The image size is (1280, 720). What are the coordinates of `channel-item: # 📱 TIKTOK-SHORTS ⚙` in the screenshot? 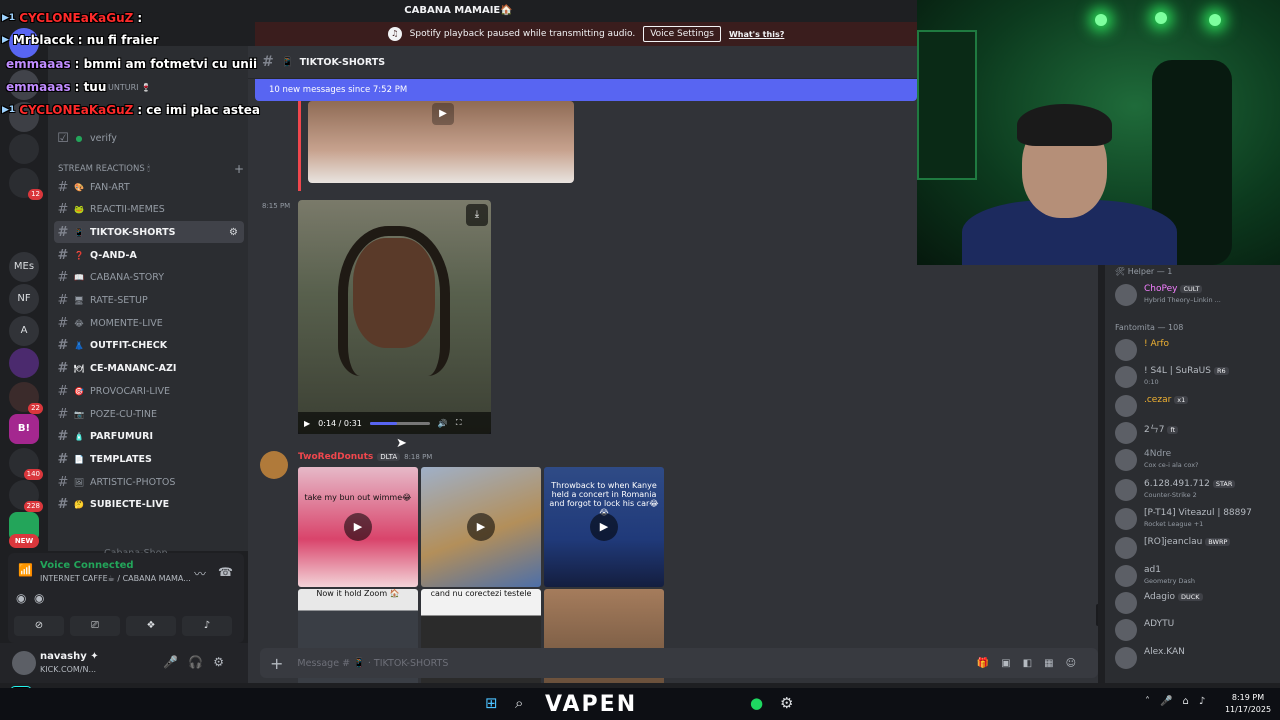 It's located at (149, 232).